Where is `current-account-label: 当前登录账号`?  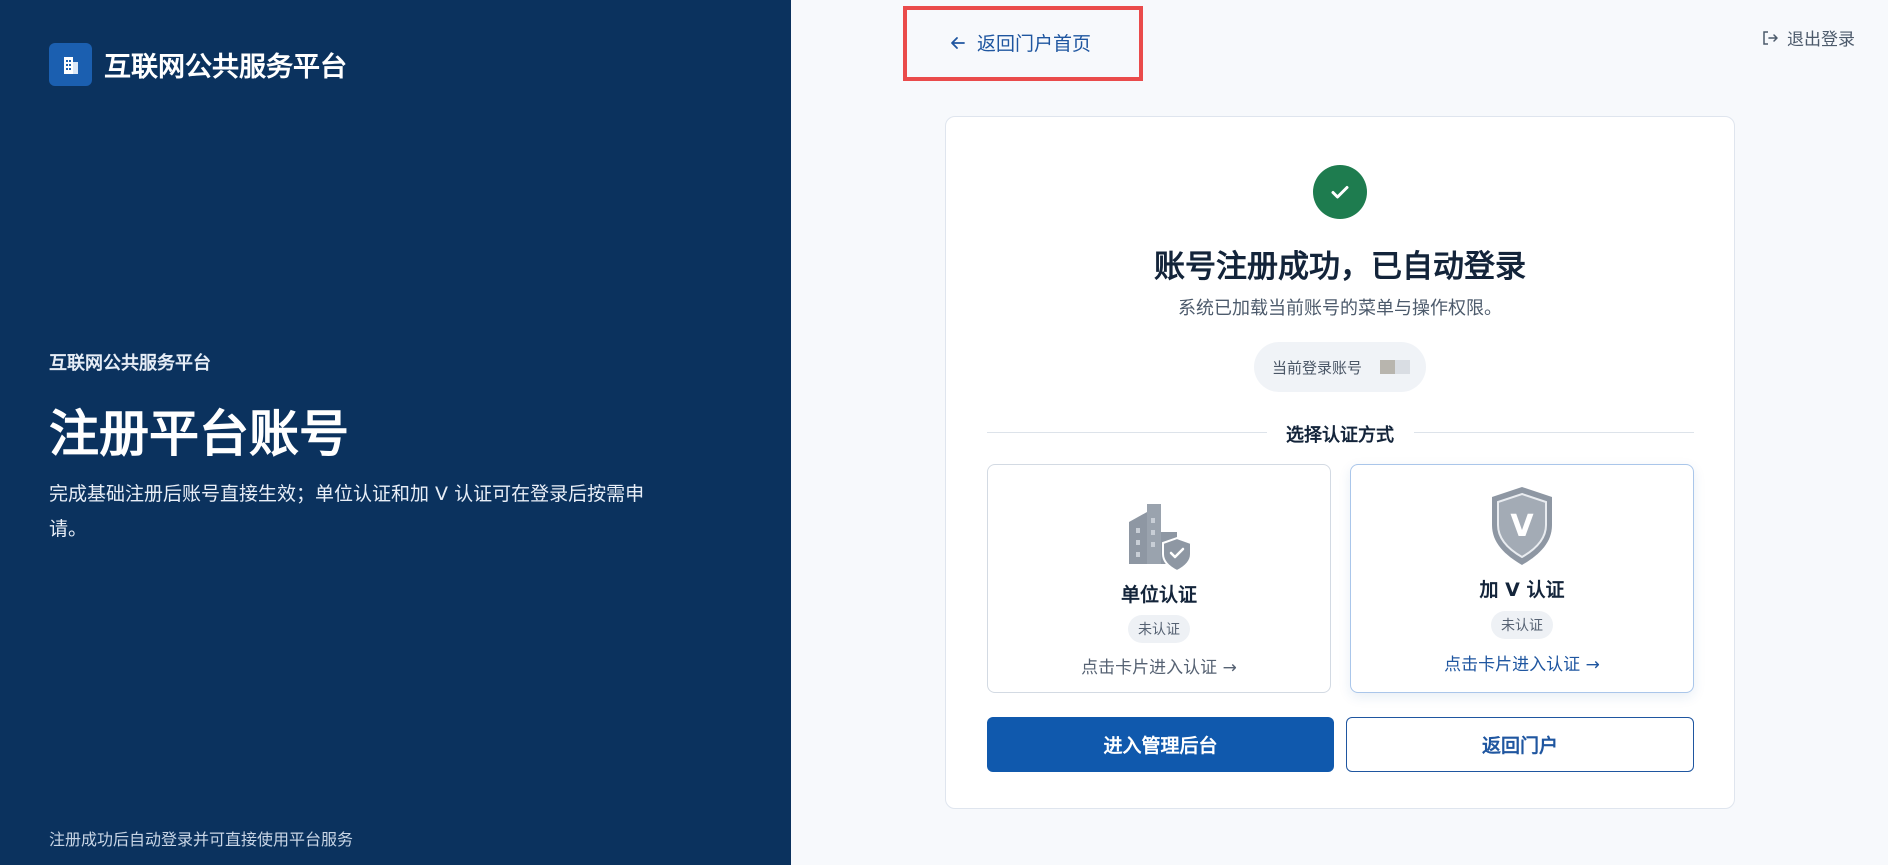
current-account-label: 当前登录账号 is located at coordinates (1317, 367).